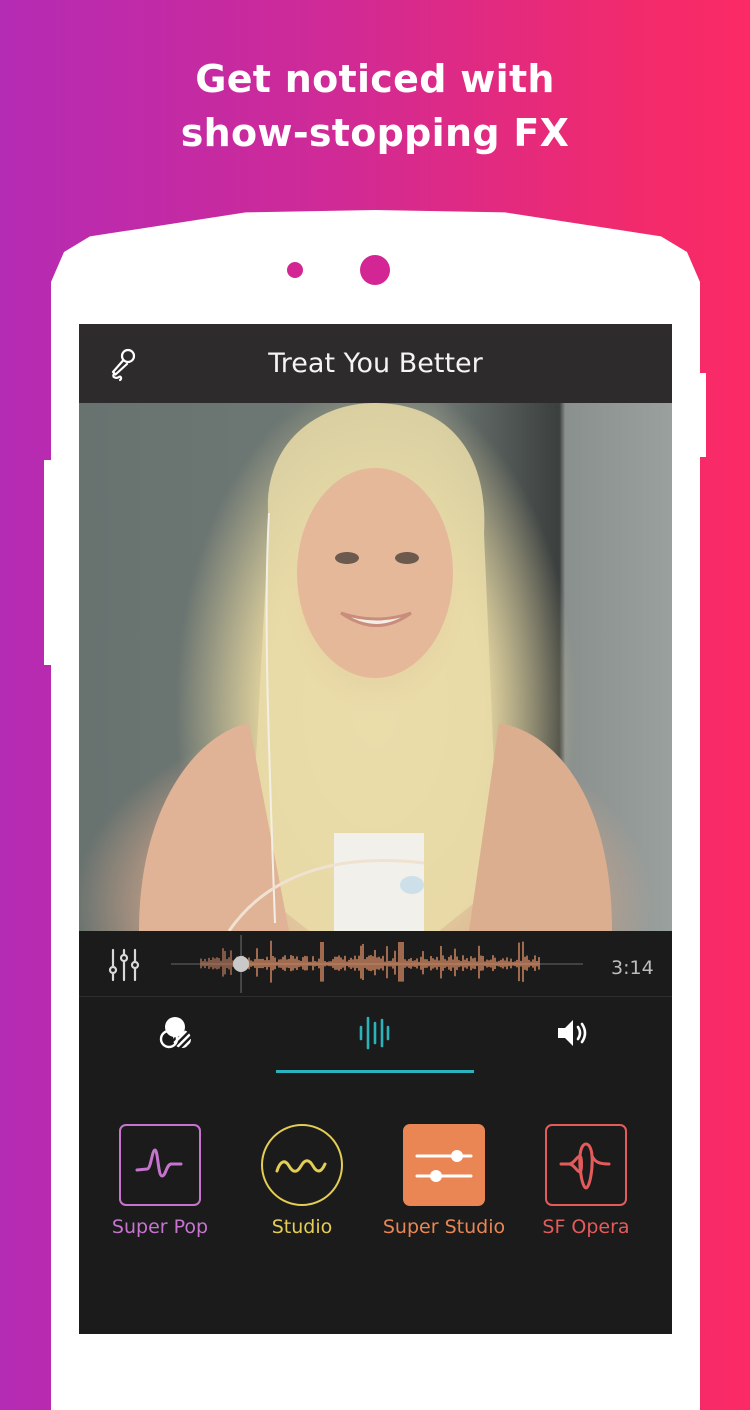  Describe the element at coordinates (241, 964) in the screenshot. I see `playhead-knob` at that location.